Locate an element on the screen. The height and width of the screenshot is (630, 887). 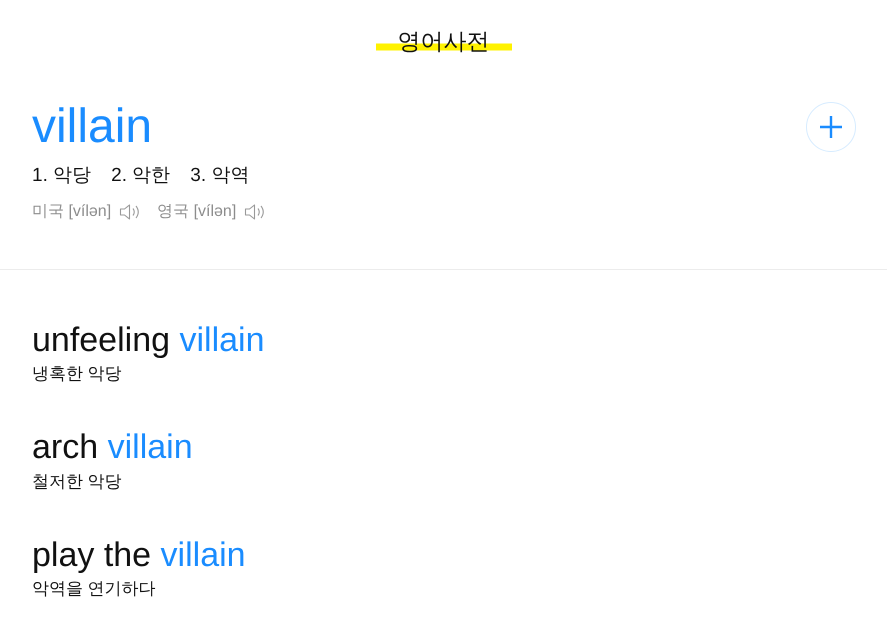
meaning-text: 2. 악한 is located at coordinates (140, 176).